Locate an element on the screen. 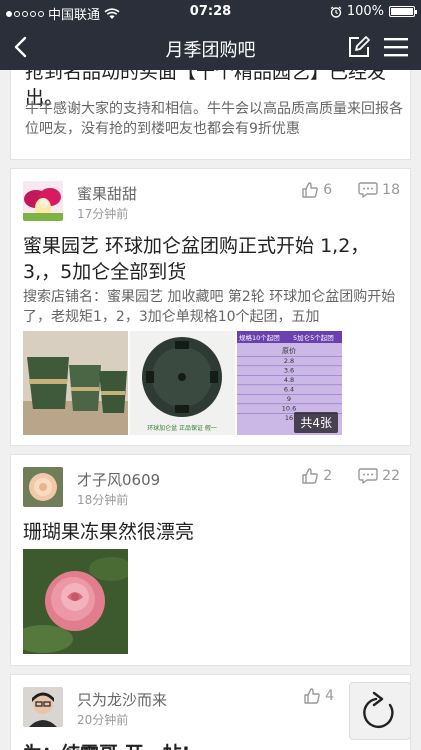 This screenshot has height=750, width=421. pot-bottom-photo: 环球加仑盆 正品保证 假一 is located at coordinates (182, 383).